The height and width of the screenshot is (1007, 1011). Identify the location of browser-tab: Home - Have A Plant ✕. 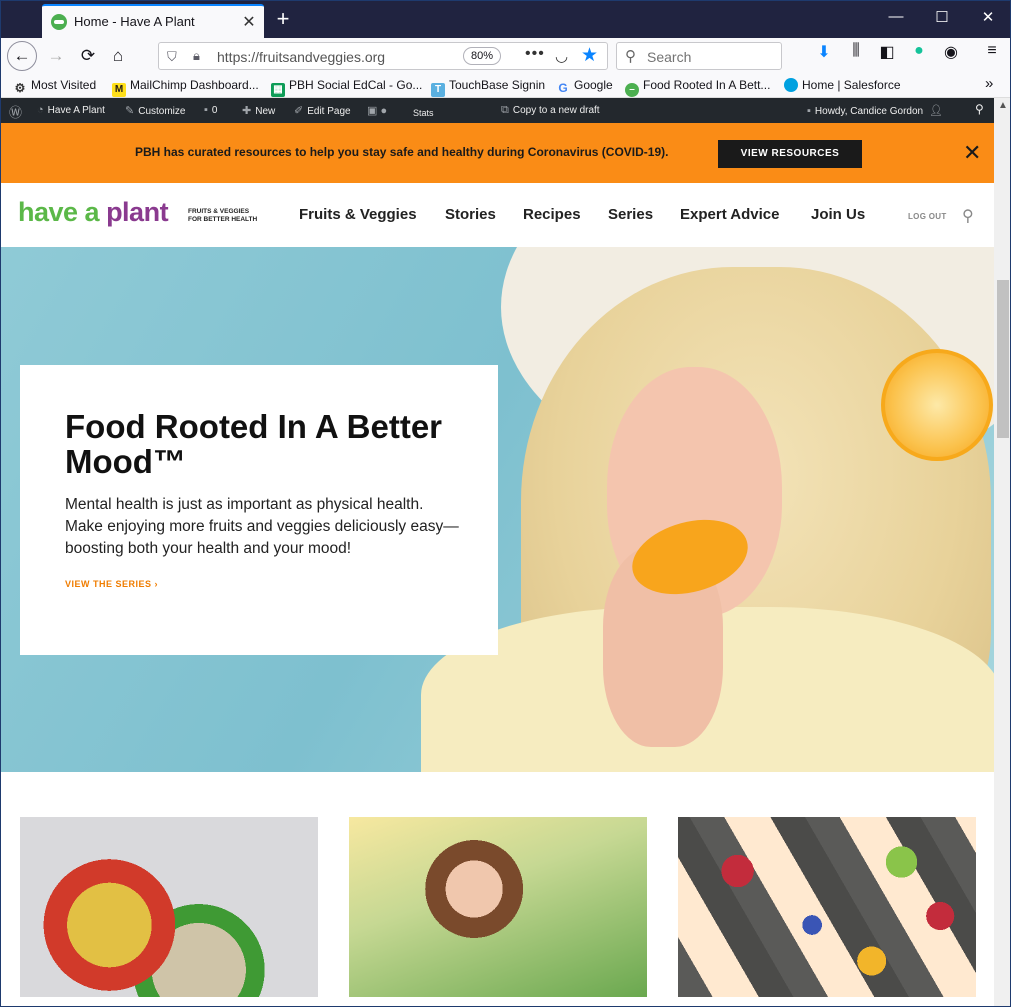
(153, 21).